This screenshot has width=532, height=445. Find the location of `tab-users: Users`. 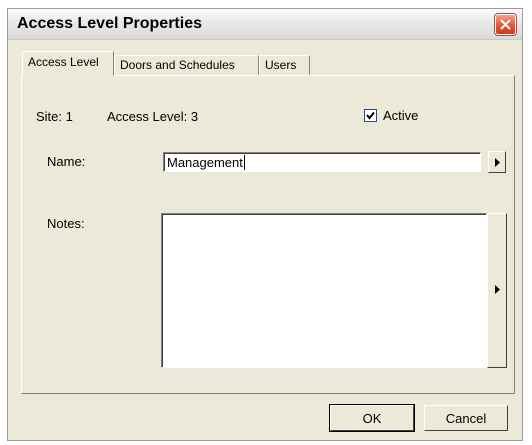

tab-users: Users is located at coordinates (284, 65).